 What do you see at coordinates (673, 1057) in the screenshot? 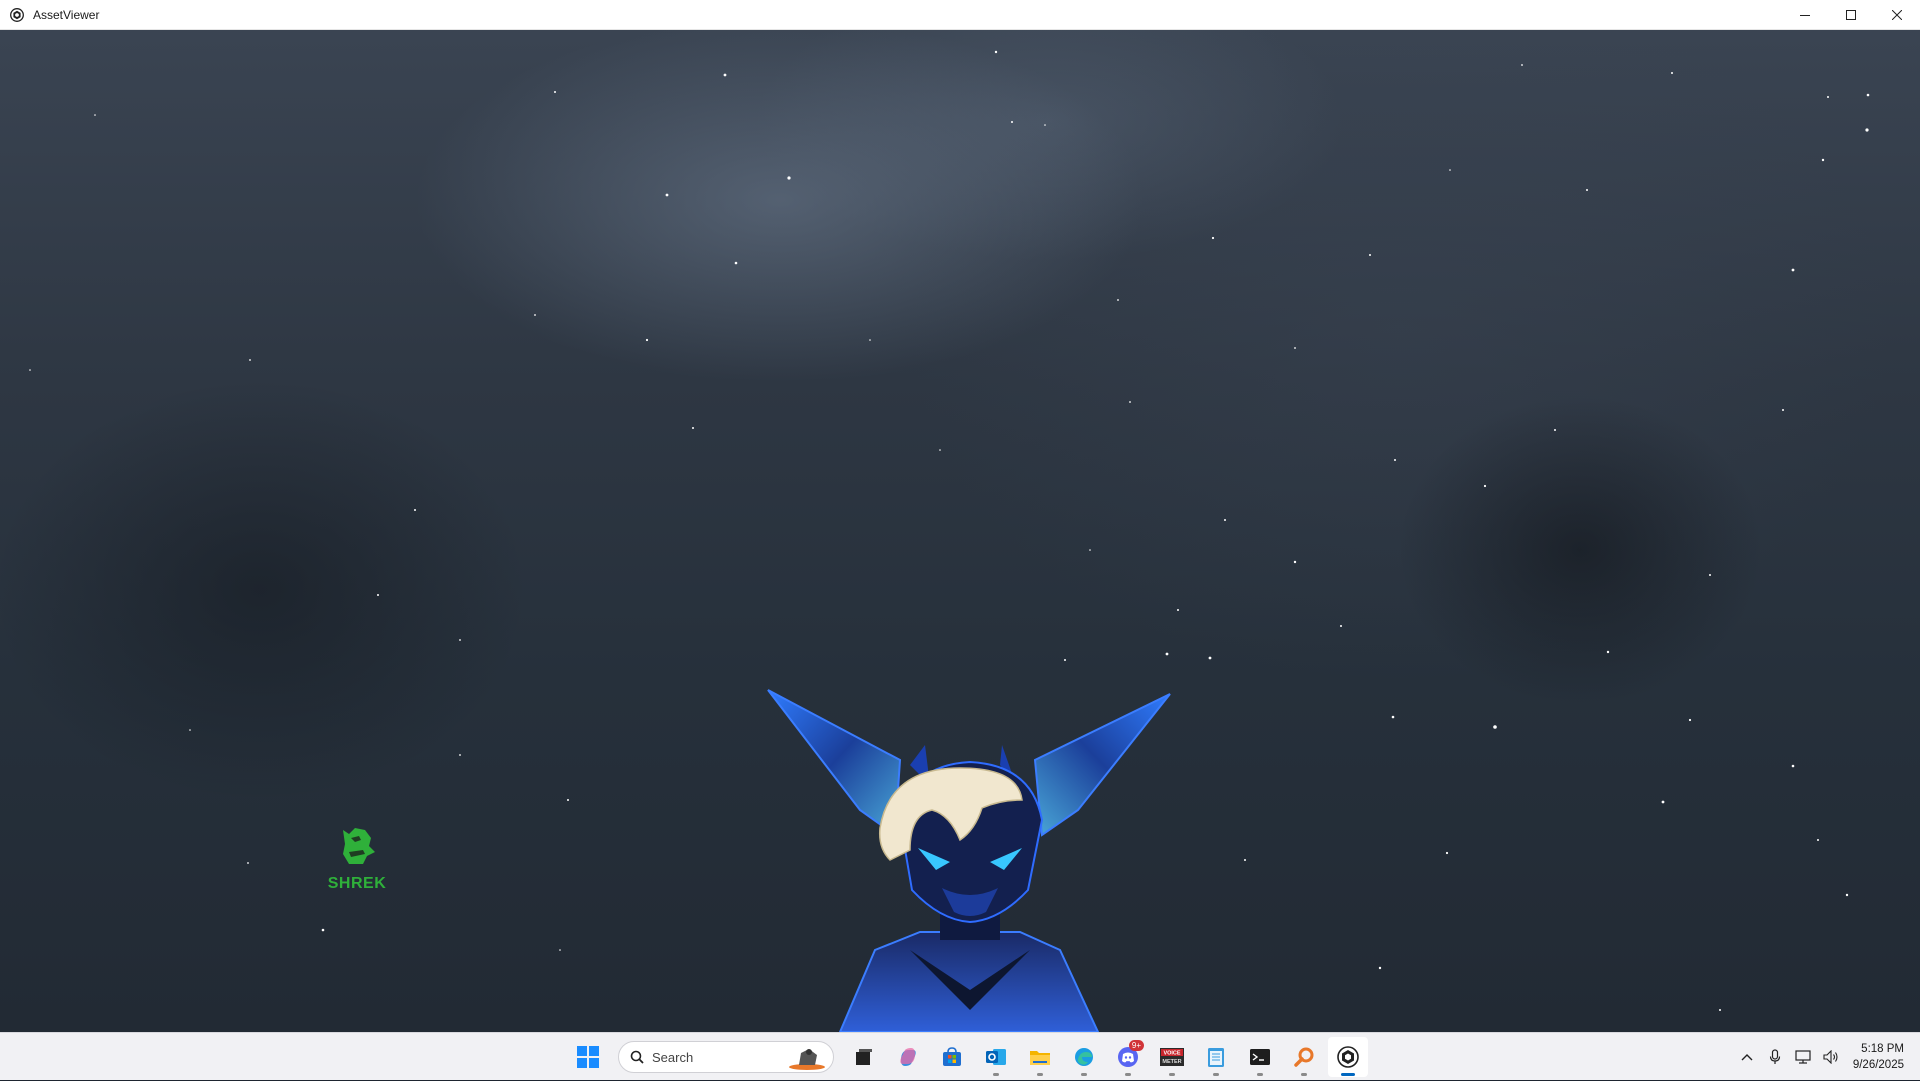
I see `search-label: Search` at bounding box center [673, 1057].